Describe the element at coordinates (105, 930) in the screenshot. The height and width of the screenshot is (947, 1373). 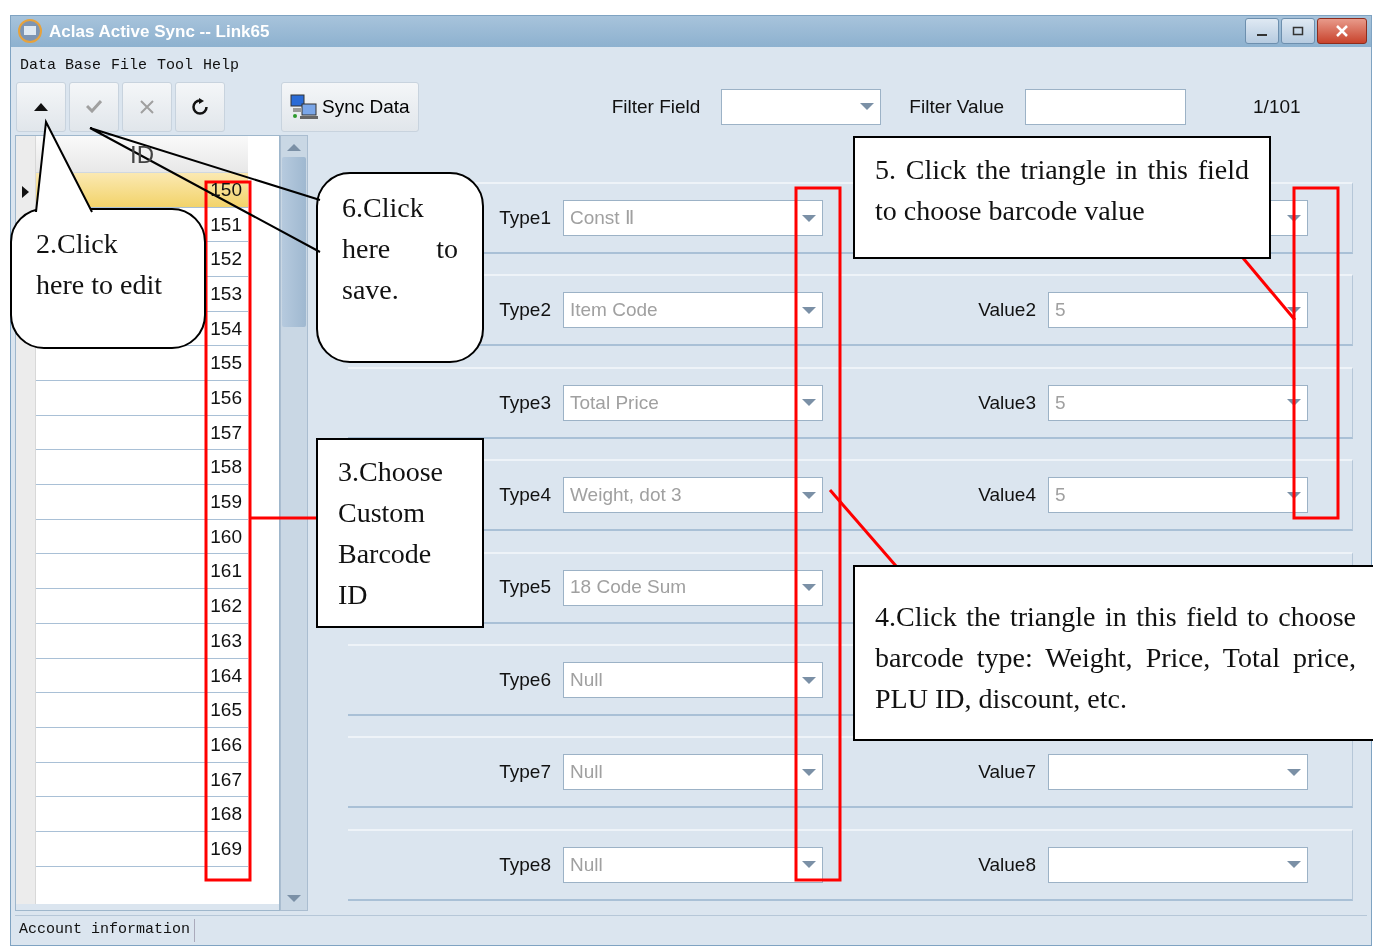
I see `status-text: Account information` at that location.